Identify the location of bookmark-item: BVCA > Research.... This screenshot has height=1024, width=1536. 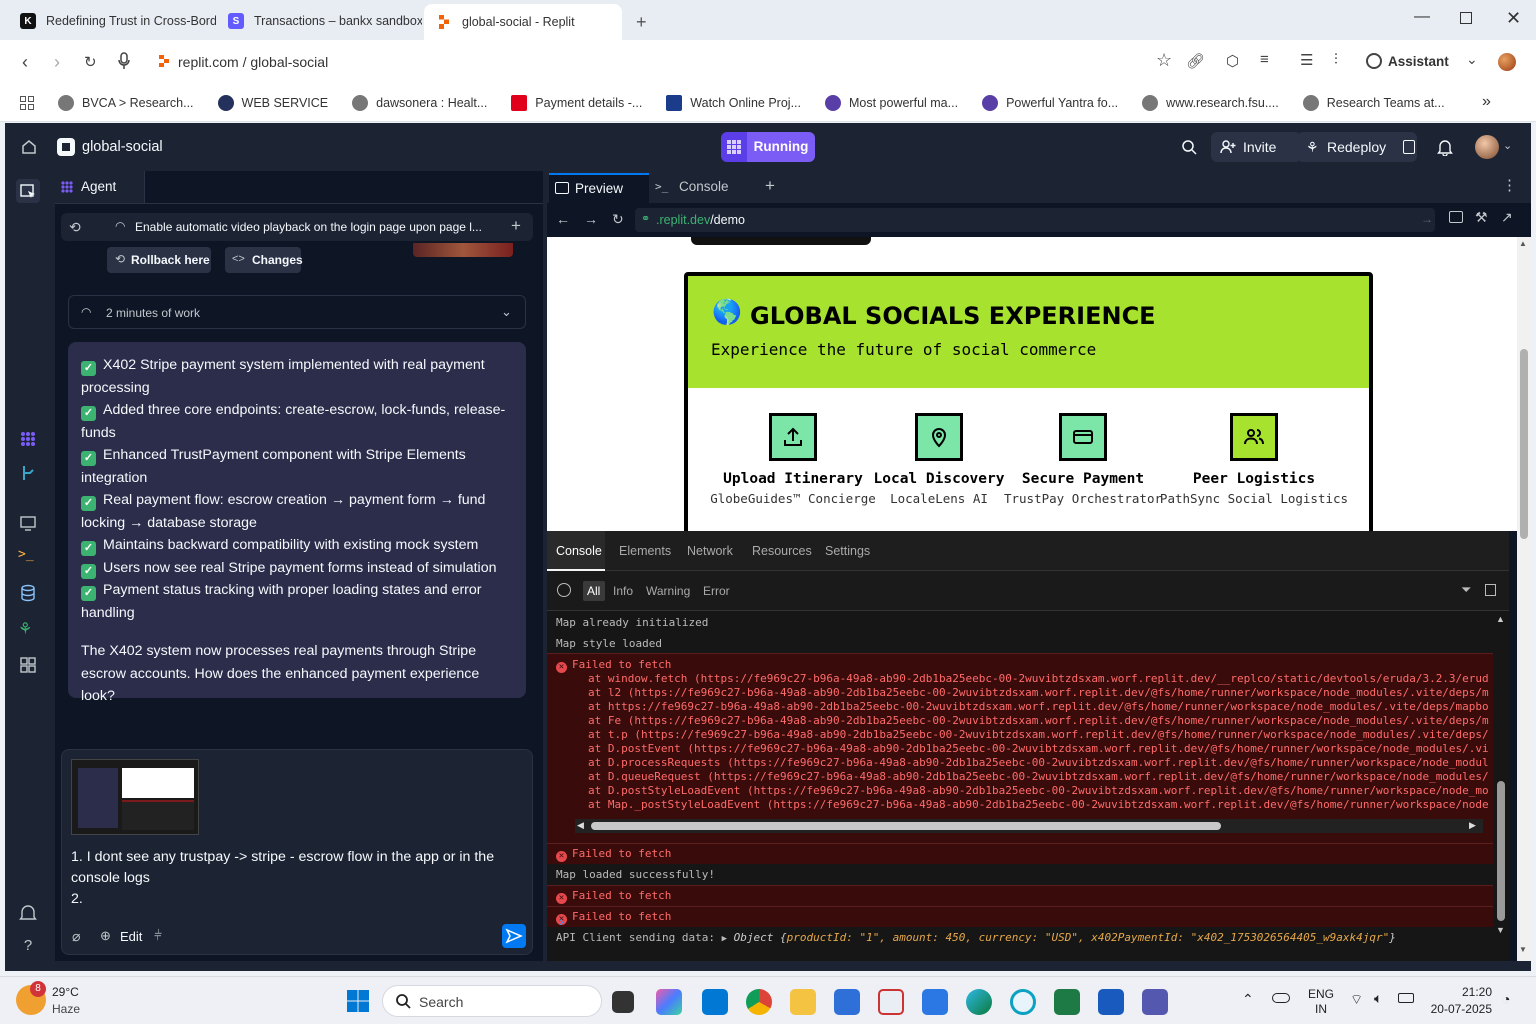
(126, 102).